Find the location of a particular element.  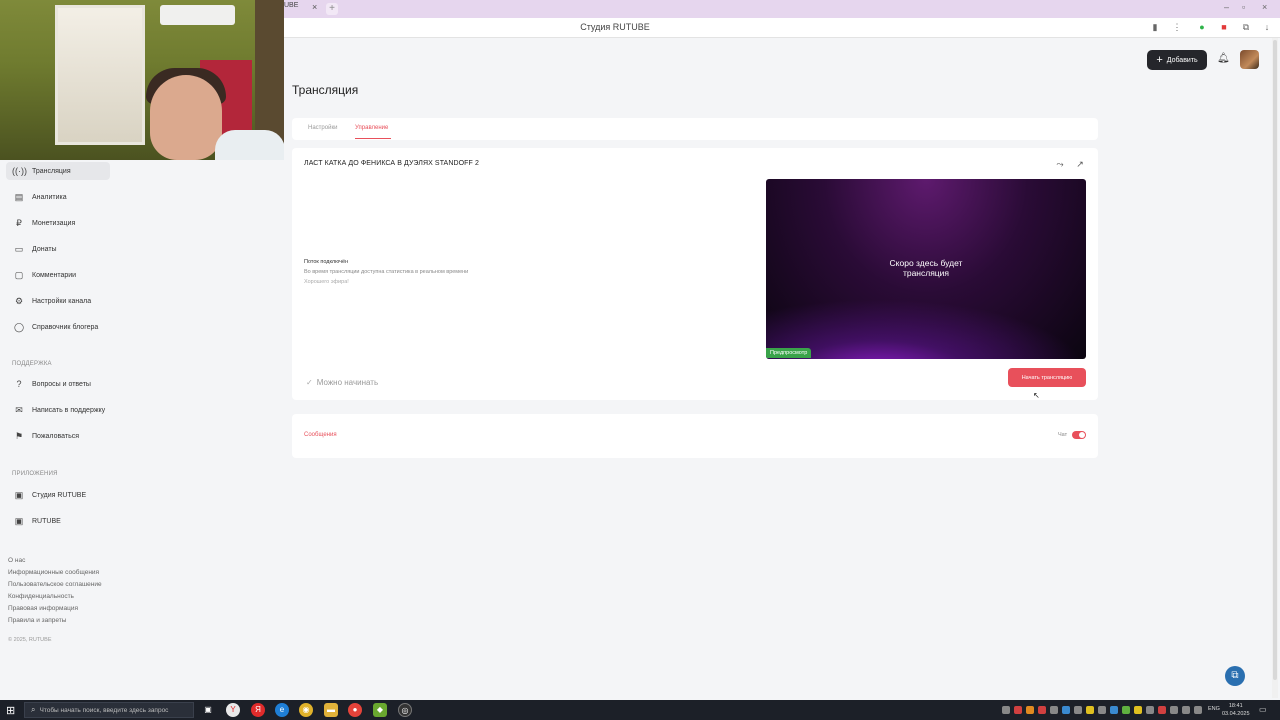

sidebar-item-label: Донаты is located at coordinates (44, 249).